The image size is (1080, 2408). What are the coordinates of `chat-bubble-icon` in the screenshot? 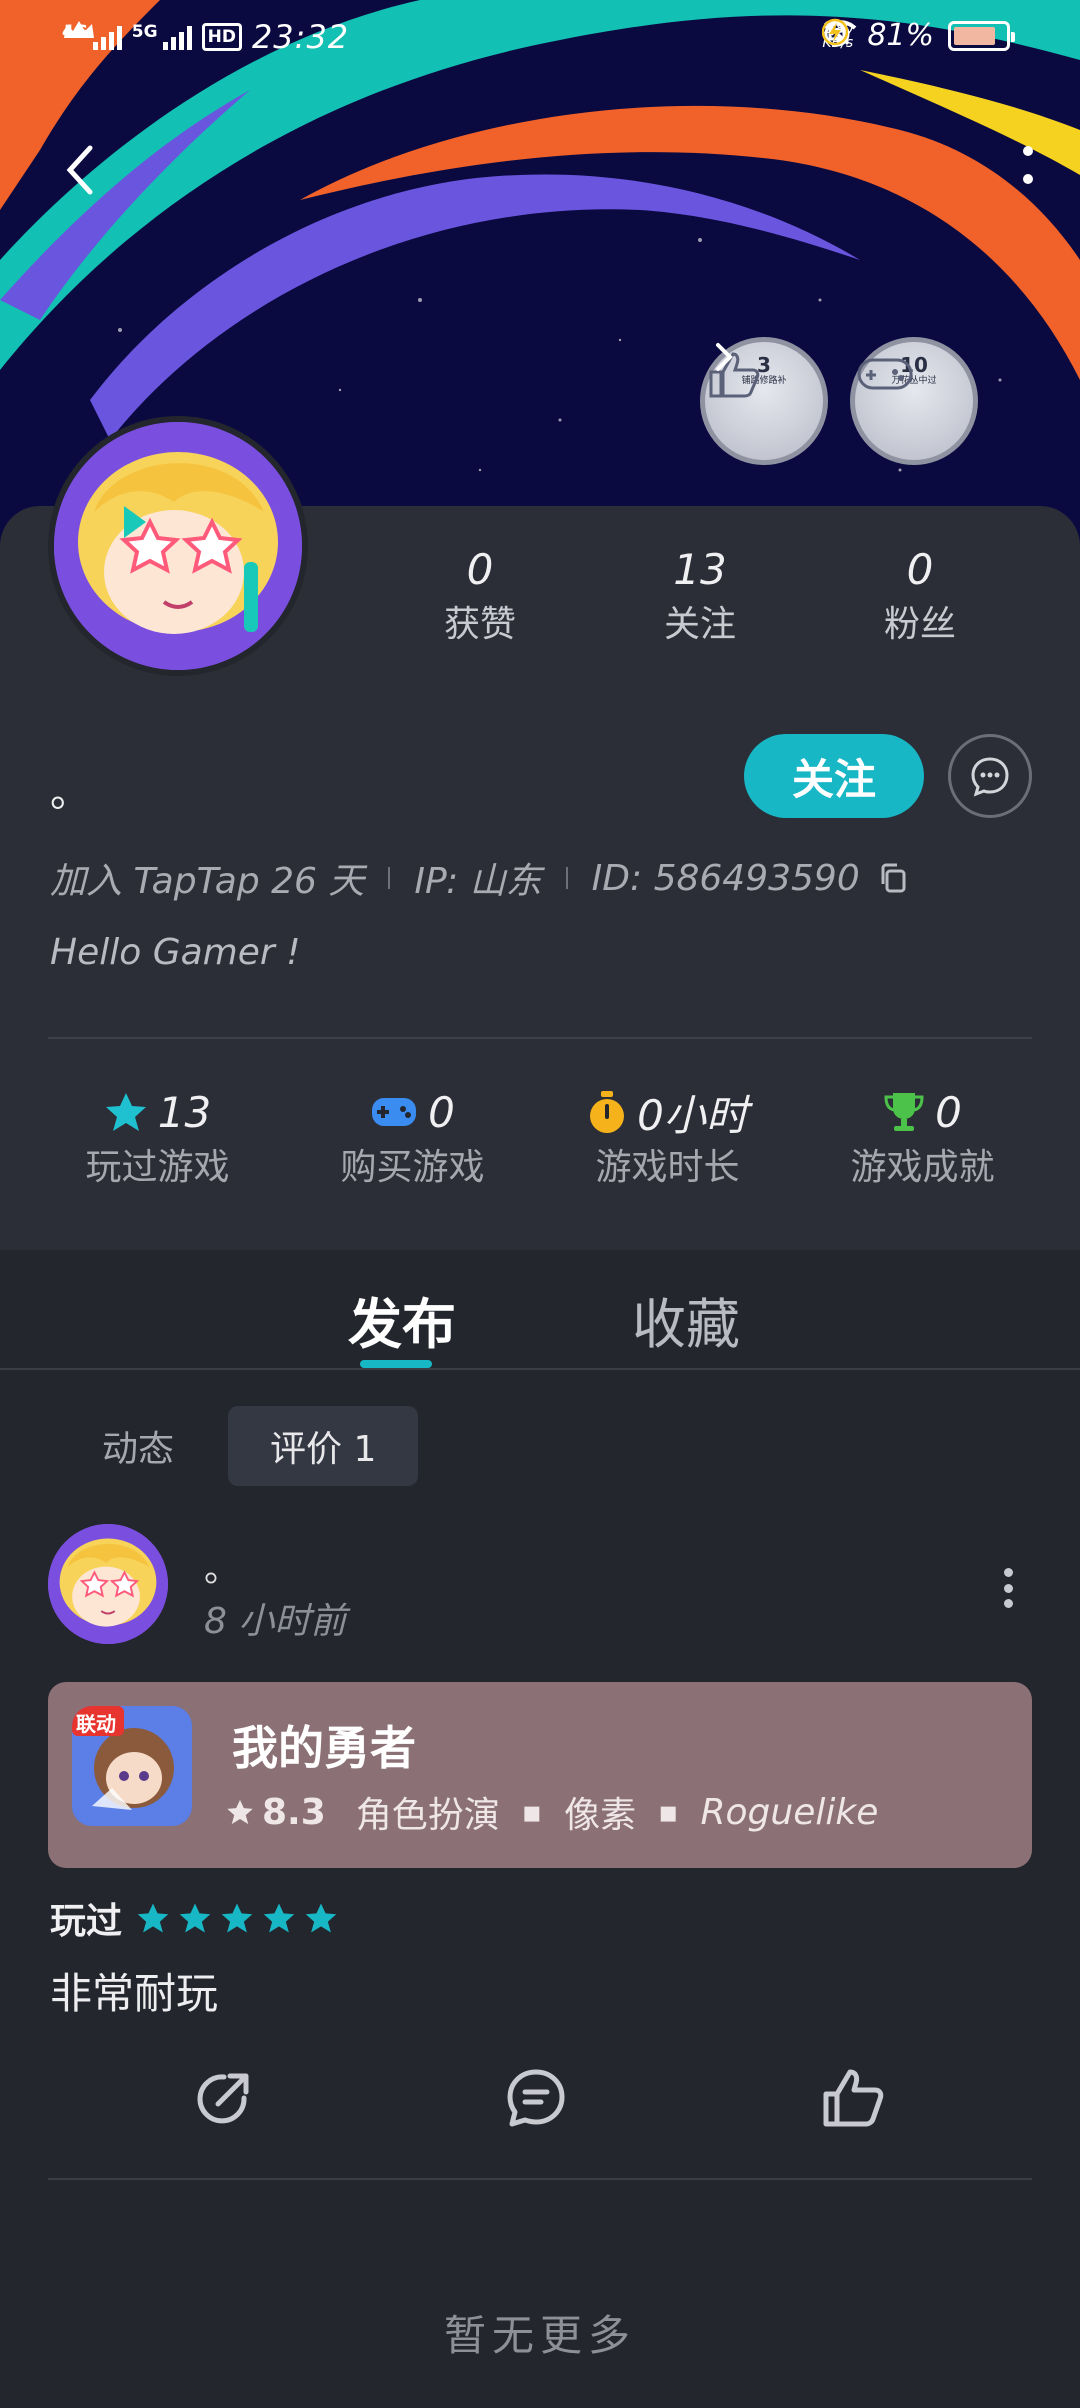 It's located at (990, 777).